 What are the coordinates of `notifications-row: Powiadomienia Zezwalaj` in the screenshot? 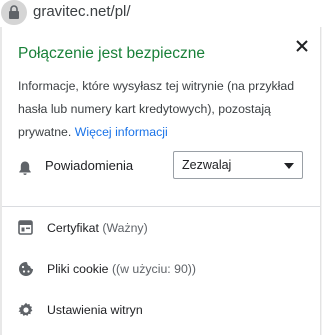 It's located at (161, 167).